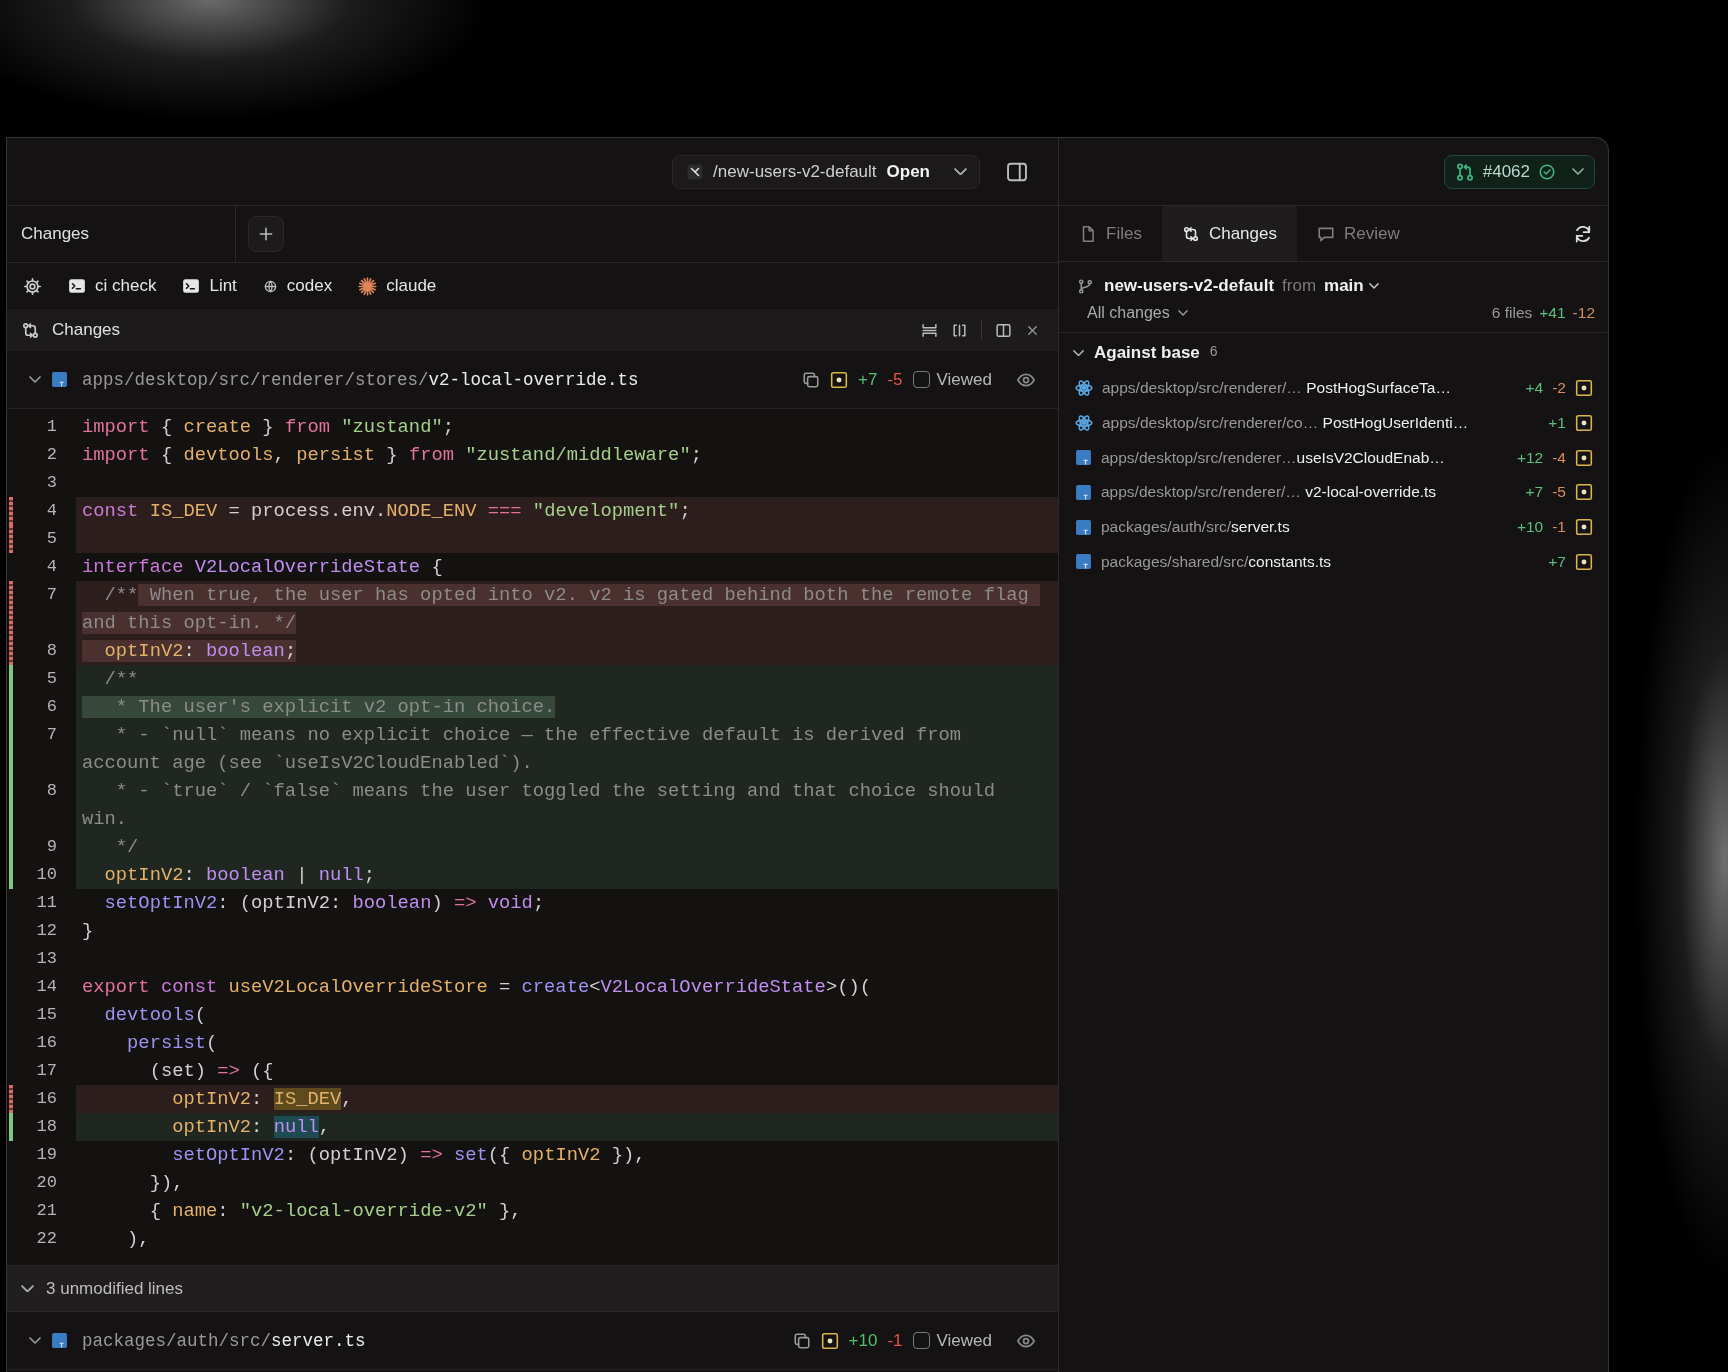 The width and height of the screenshot is (1728, 1372). What do you see at coordinates (297, 286) in the screenshot?
I see `agent-button: codex` at bounding box center [297, 286].